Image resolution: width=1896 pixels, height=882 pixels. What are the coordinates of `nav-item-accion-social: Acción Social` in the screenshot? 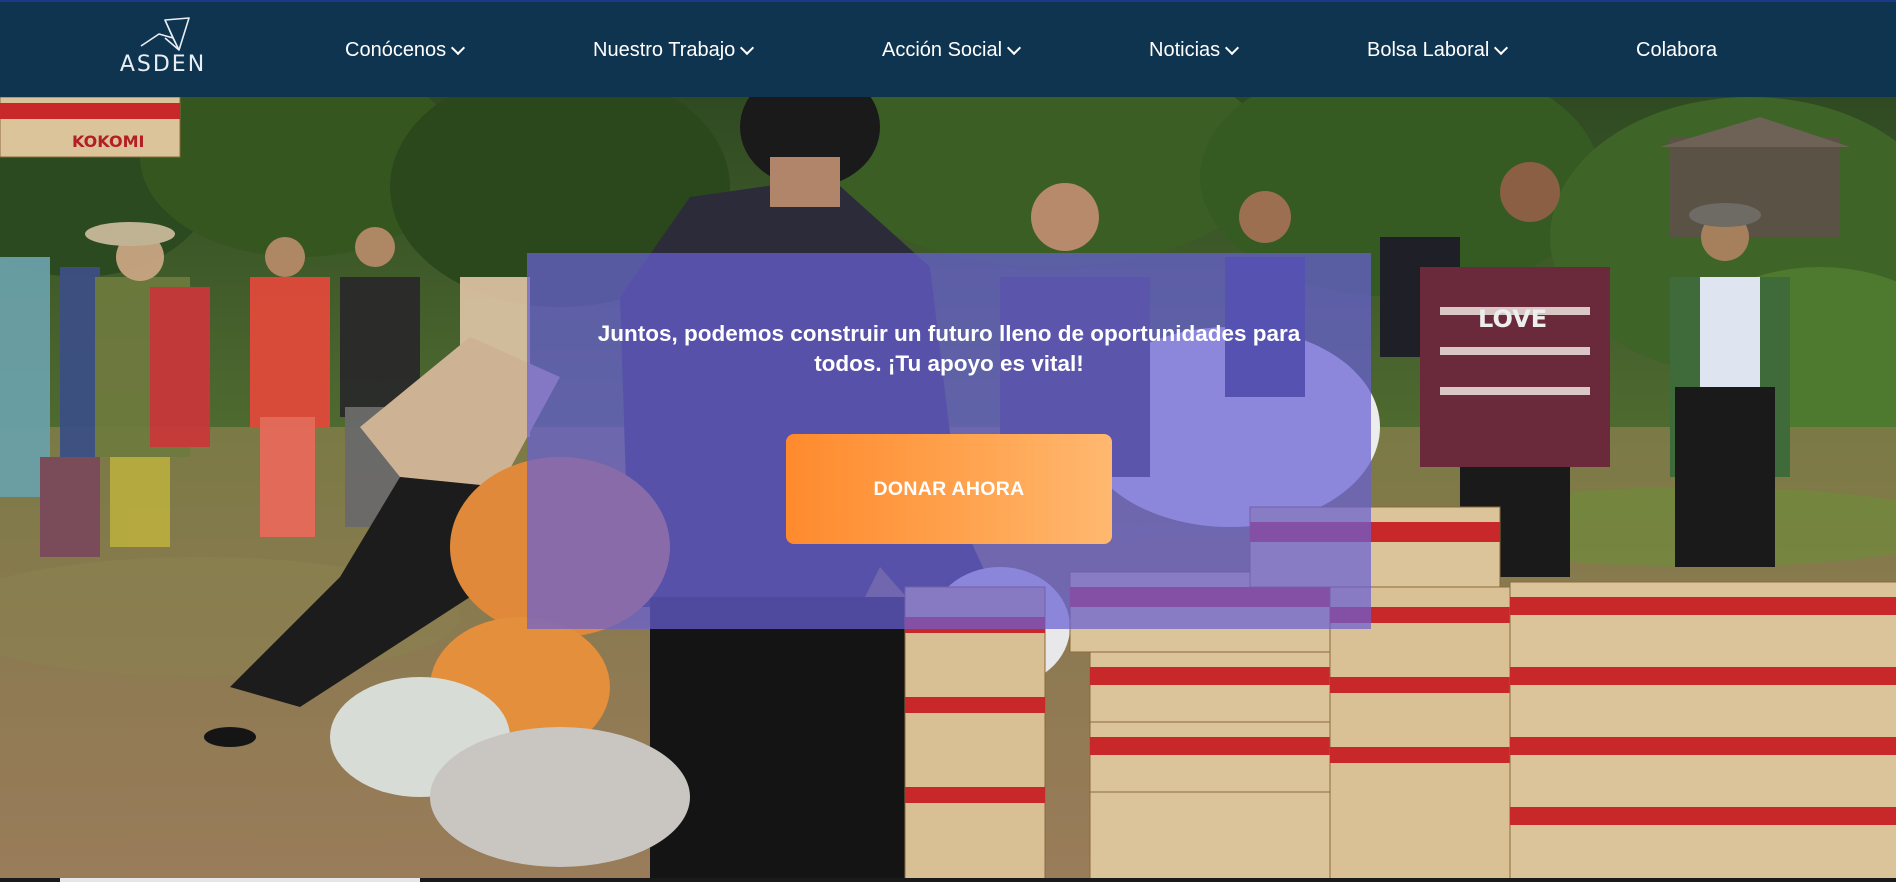 It's located at (952, 50).